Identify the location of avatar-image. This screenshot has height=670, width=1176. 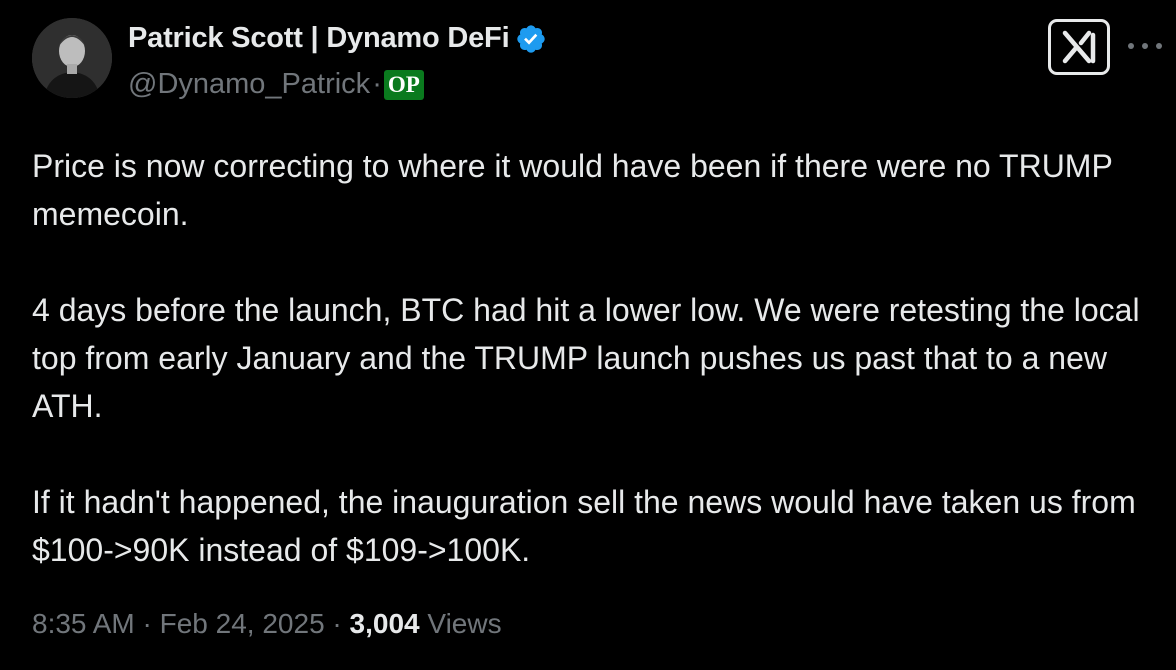
(72, 58).